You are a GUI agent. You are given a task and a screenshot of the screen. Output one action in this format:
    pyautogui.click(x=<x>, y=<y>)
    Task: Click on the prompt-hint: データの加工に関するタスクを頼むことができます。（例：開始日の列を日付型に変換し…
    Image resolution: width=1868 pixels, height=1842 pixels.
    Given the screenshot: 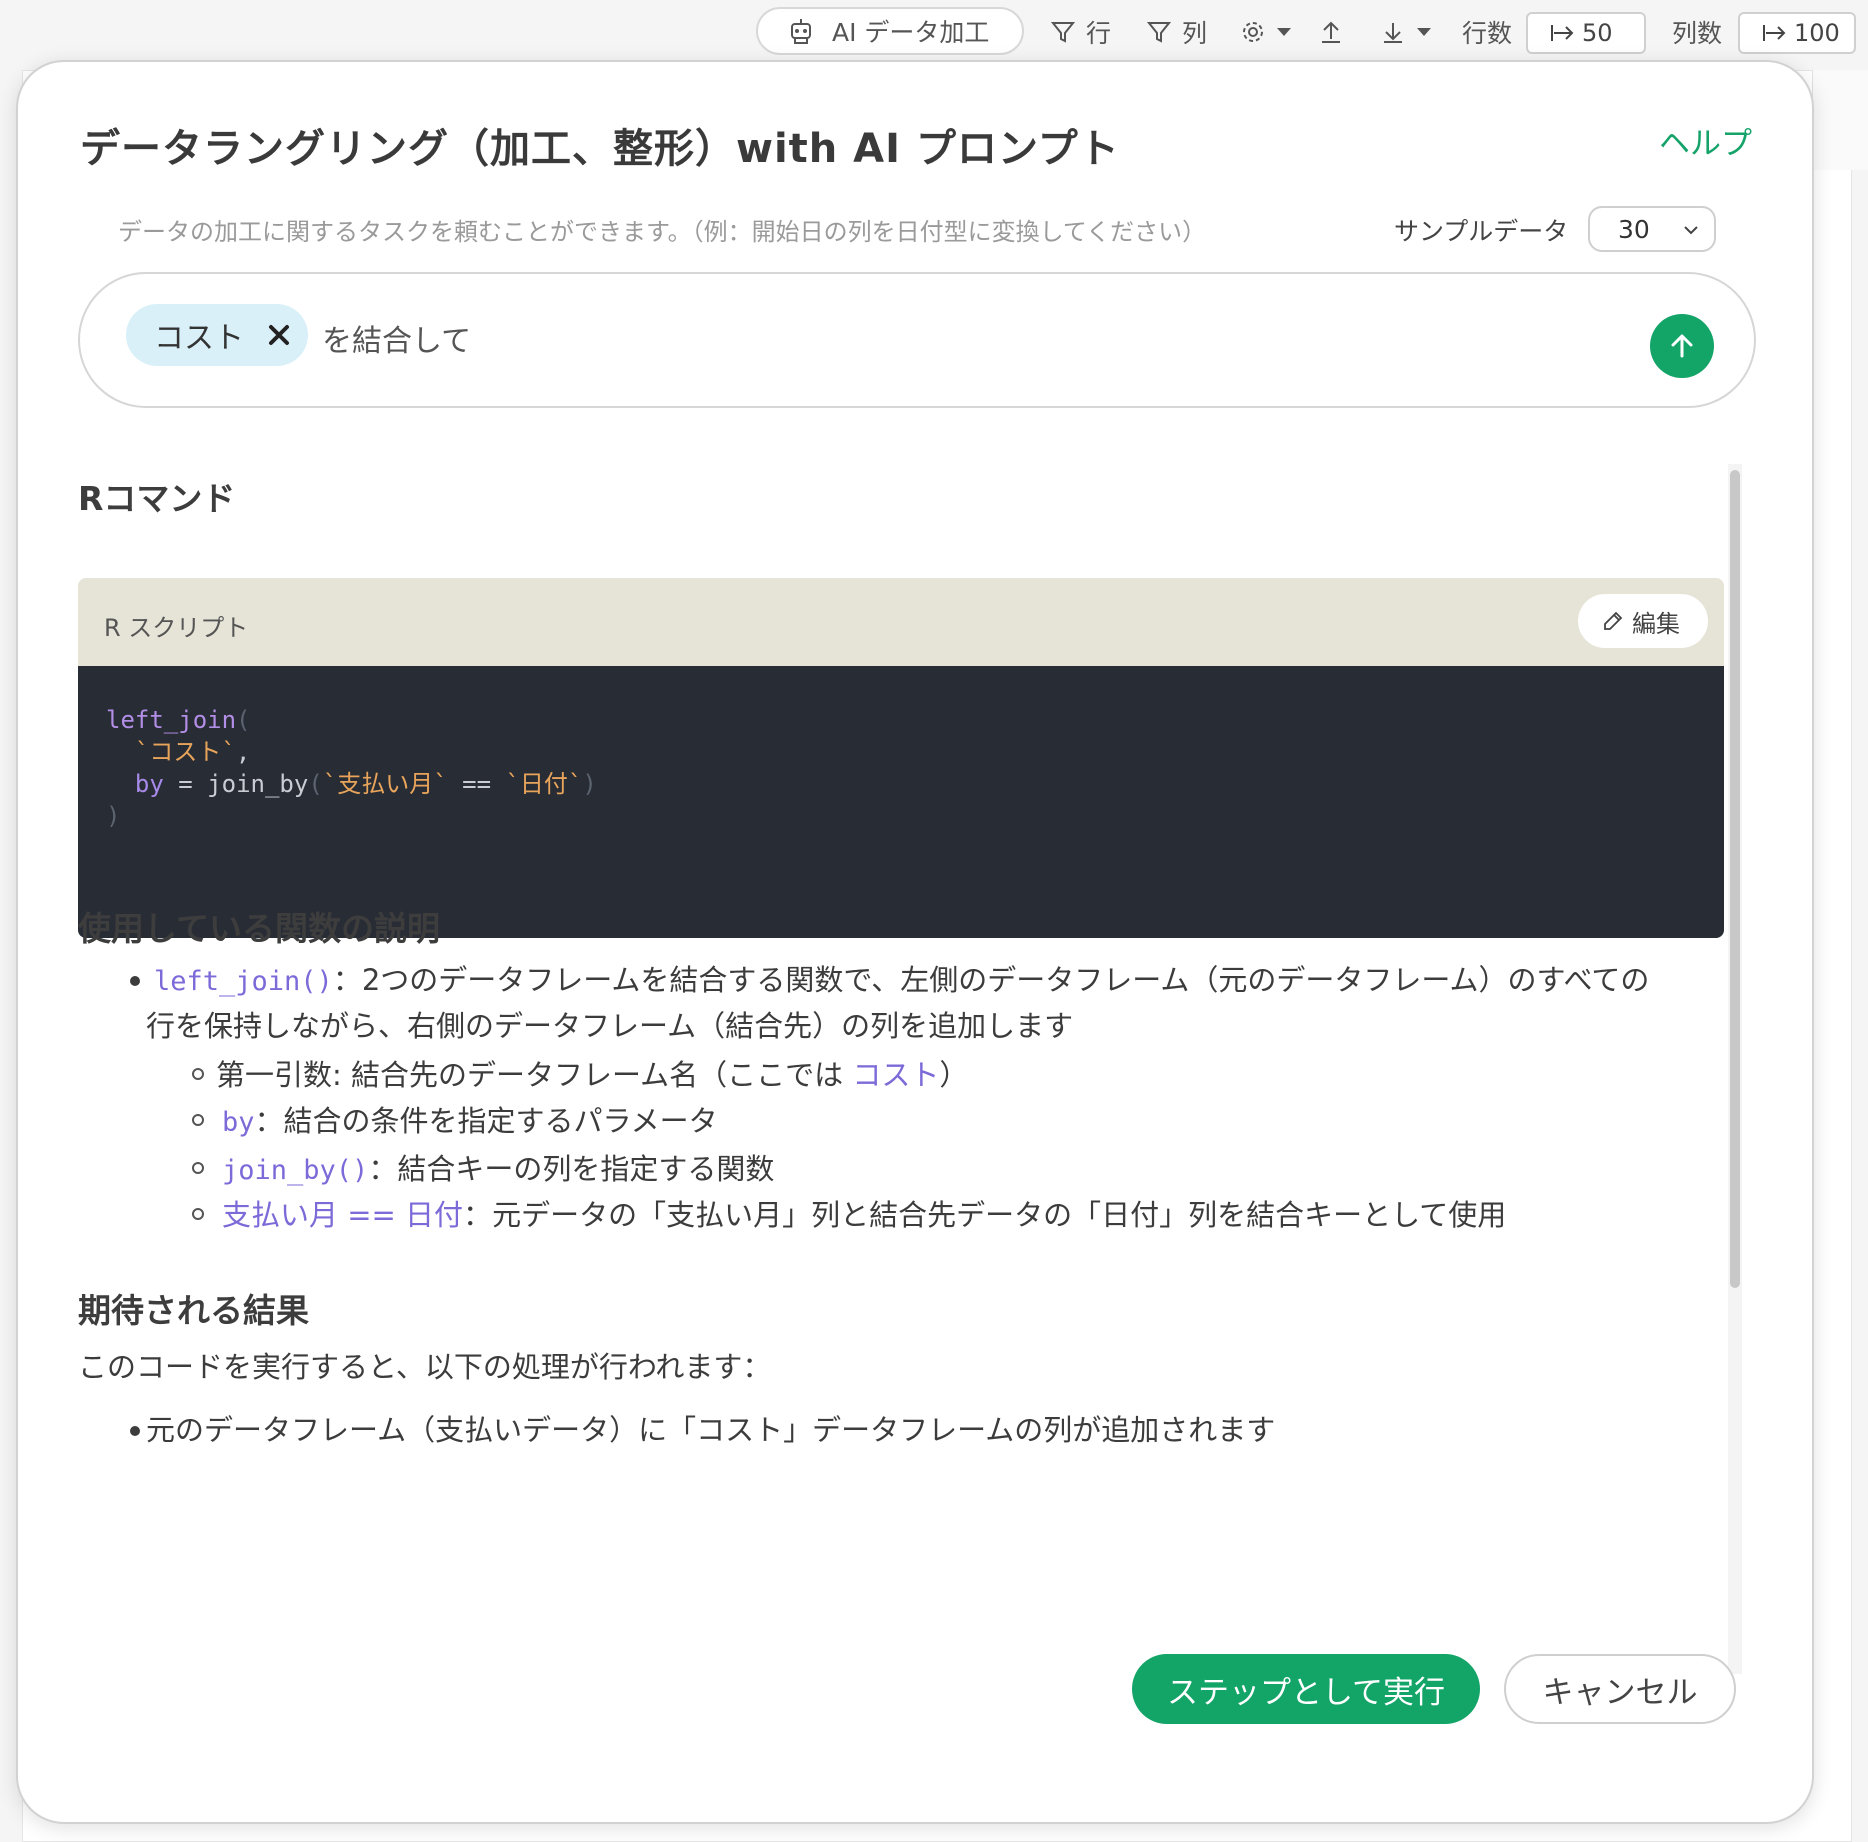 What is the action you would take?
    pyautogui.click(x=662, y=232)
    